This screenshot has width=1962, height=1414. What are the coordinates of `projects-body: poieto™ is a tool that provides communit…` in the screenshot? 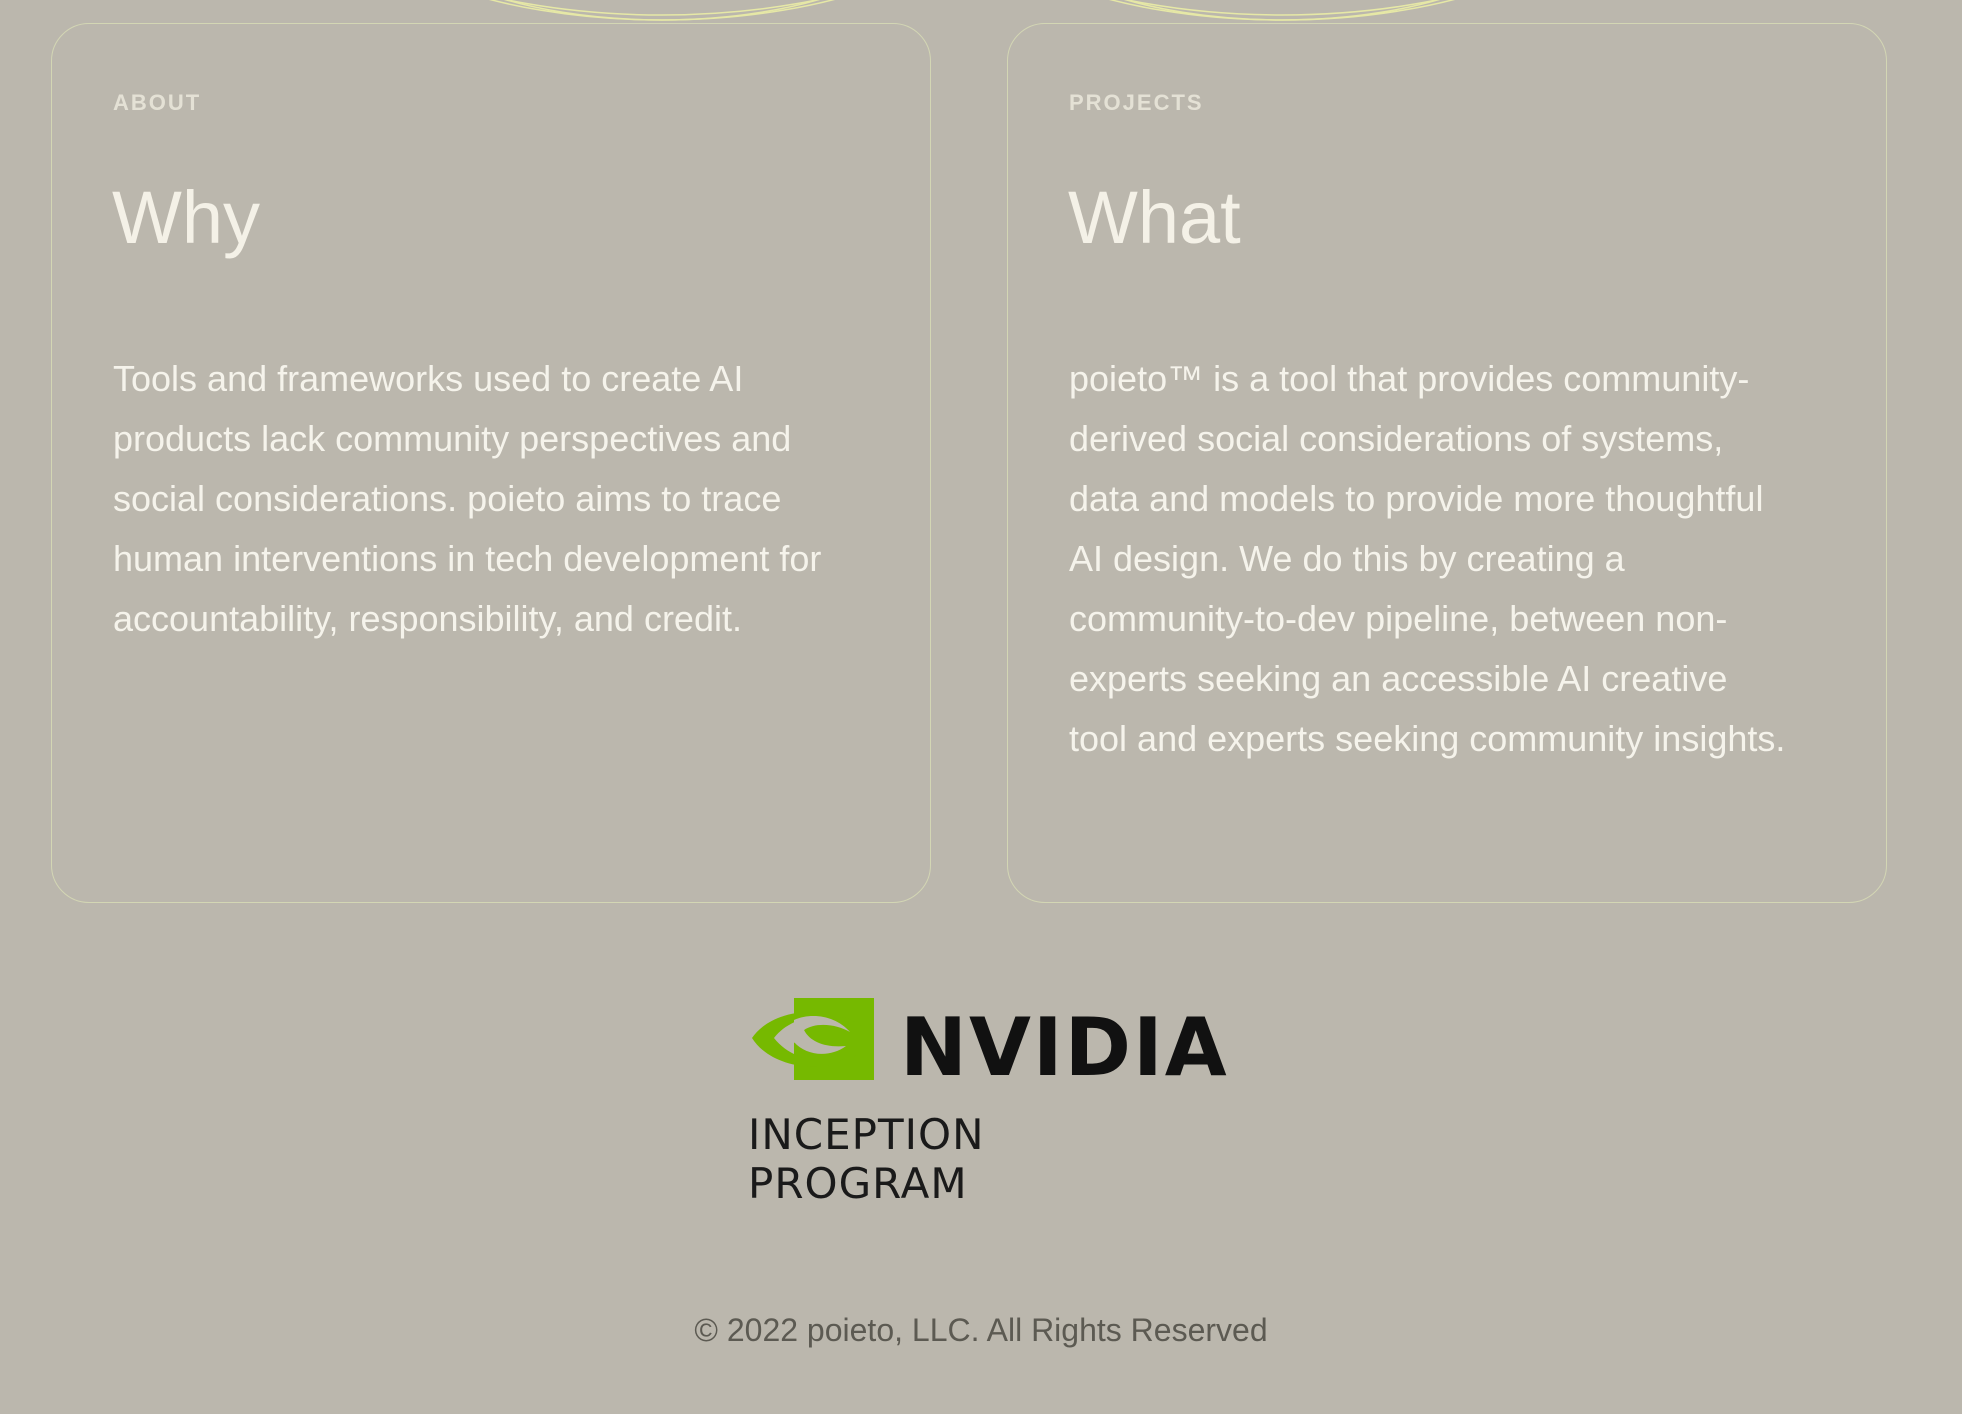 It's located at (1427, 558).